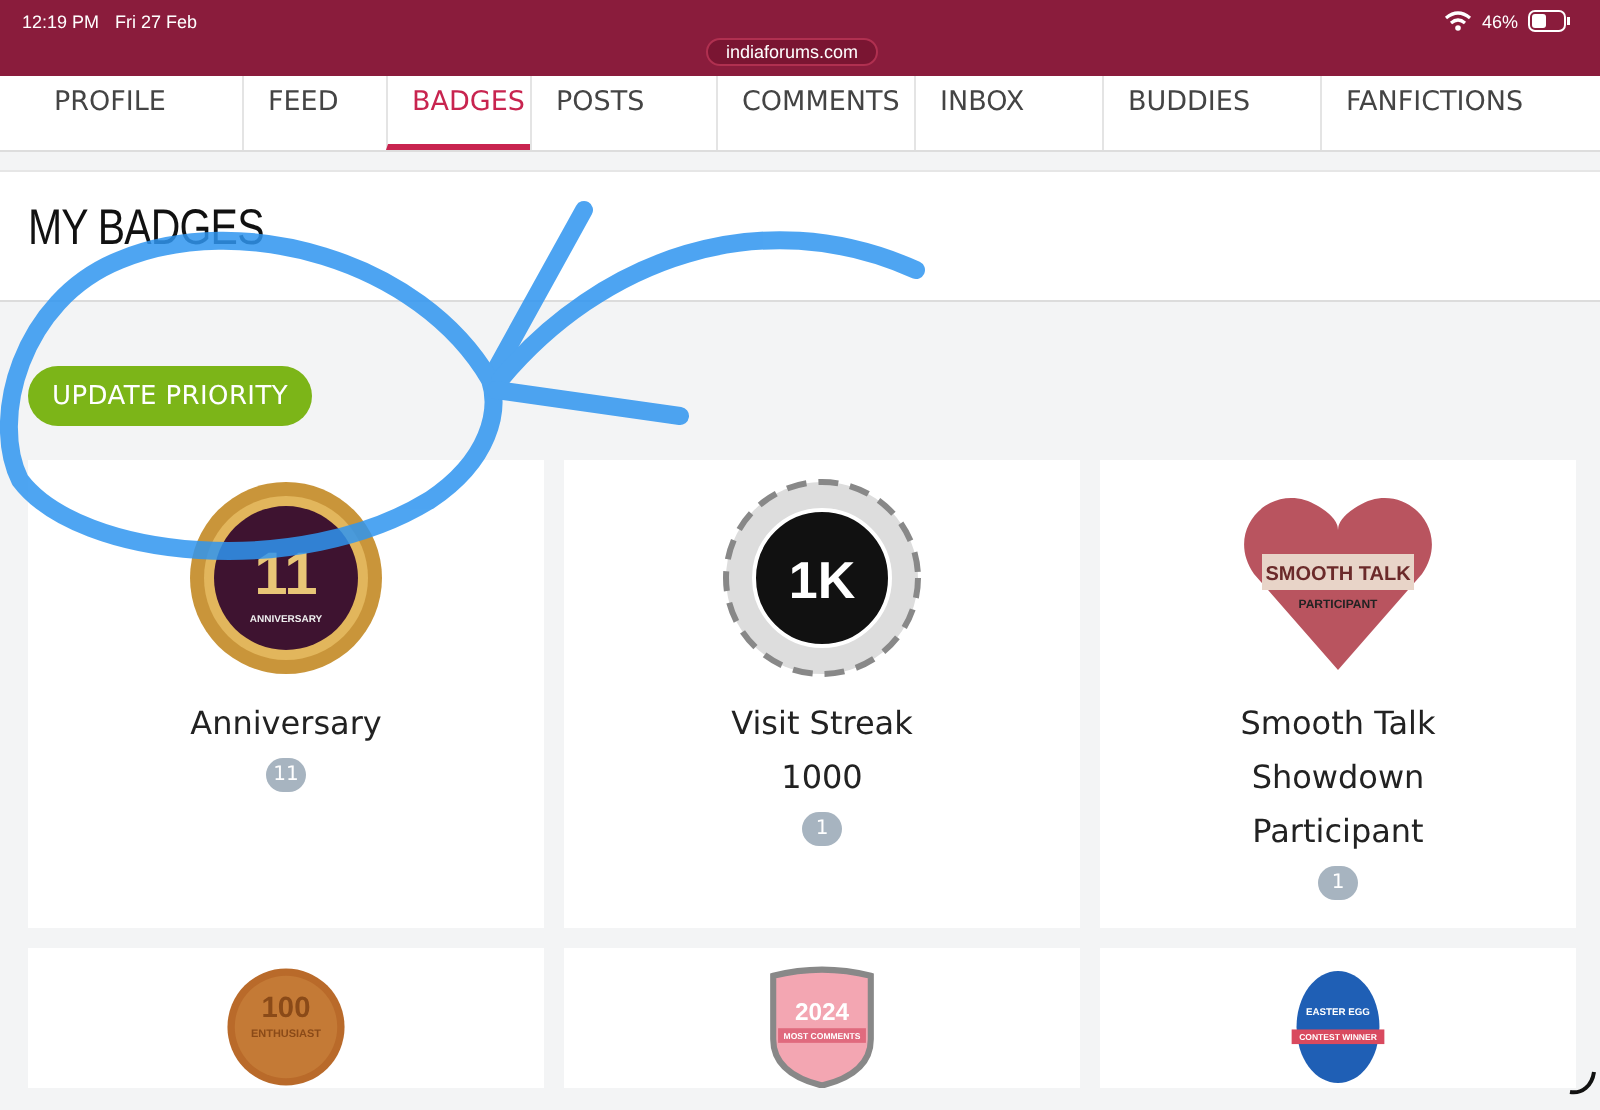  What do you see at coordinates (156, 22) in the screenshot?
I see `date-text: Fri 27 Feb` at bounding box center [156, 22].